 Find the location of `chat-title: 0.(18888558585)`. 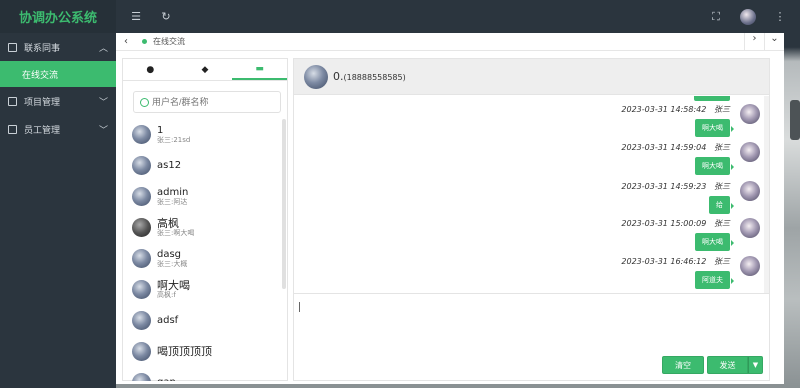

chat-title: 0.(18888558585) is located at coordinates (369, 76).